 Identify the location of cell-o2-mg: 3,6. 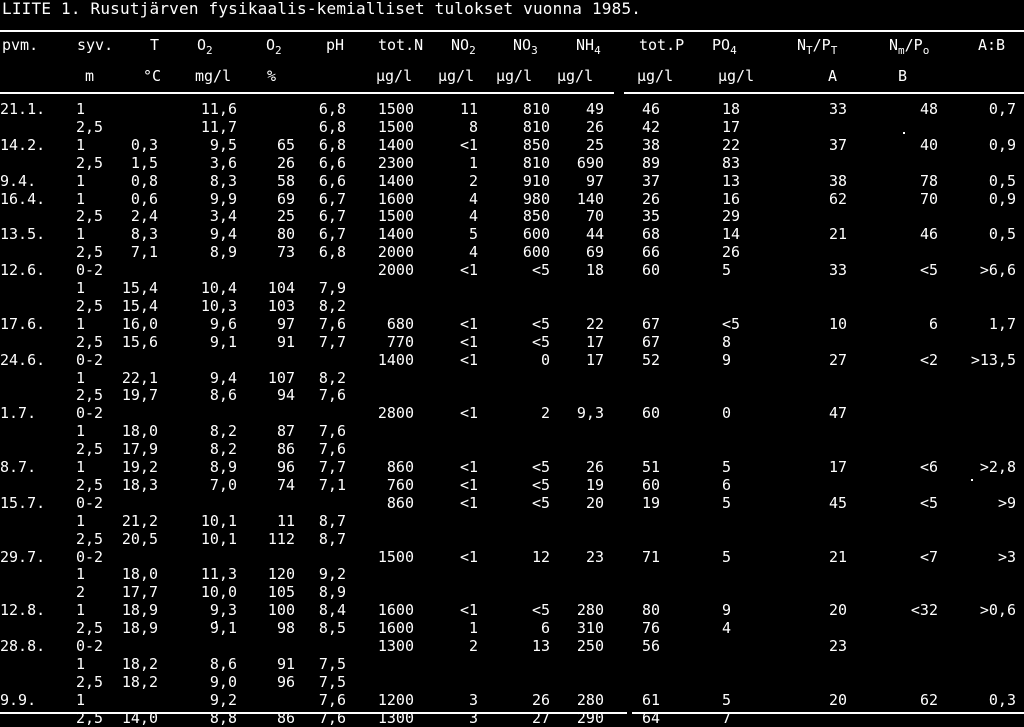
(223, 162).